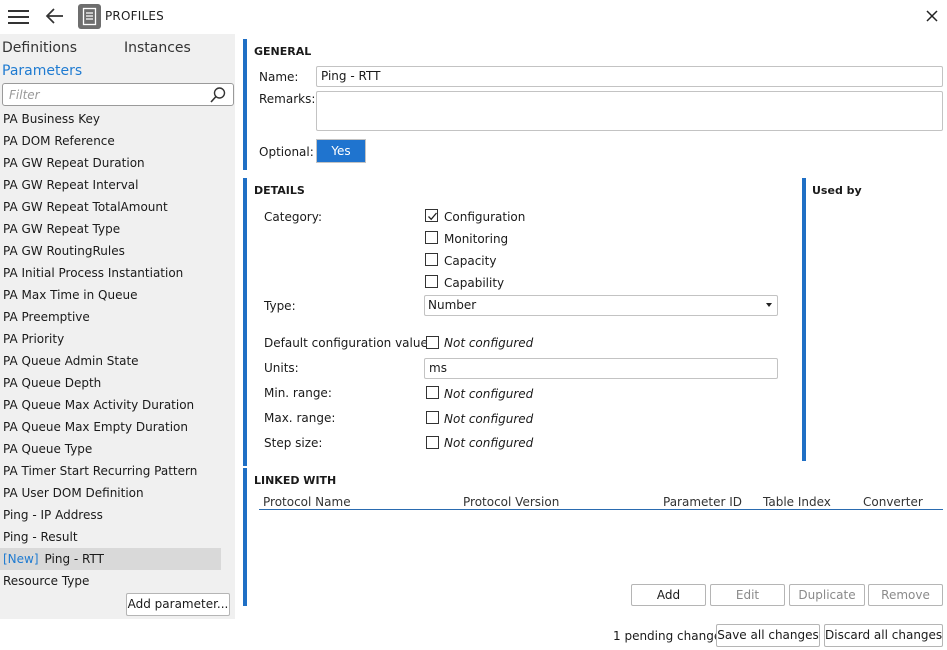 This screenshot has height=650, width=947. Describe the element at coordinates (489, 343) in the screenshot. I see `default-config-value: Not configured` at that location.